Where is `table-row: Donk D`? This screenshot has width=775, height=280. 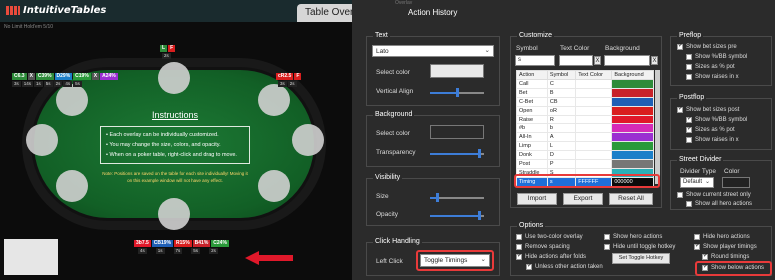 table-row: Donk D is located at coordinates (585, 155).